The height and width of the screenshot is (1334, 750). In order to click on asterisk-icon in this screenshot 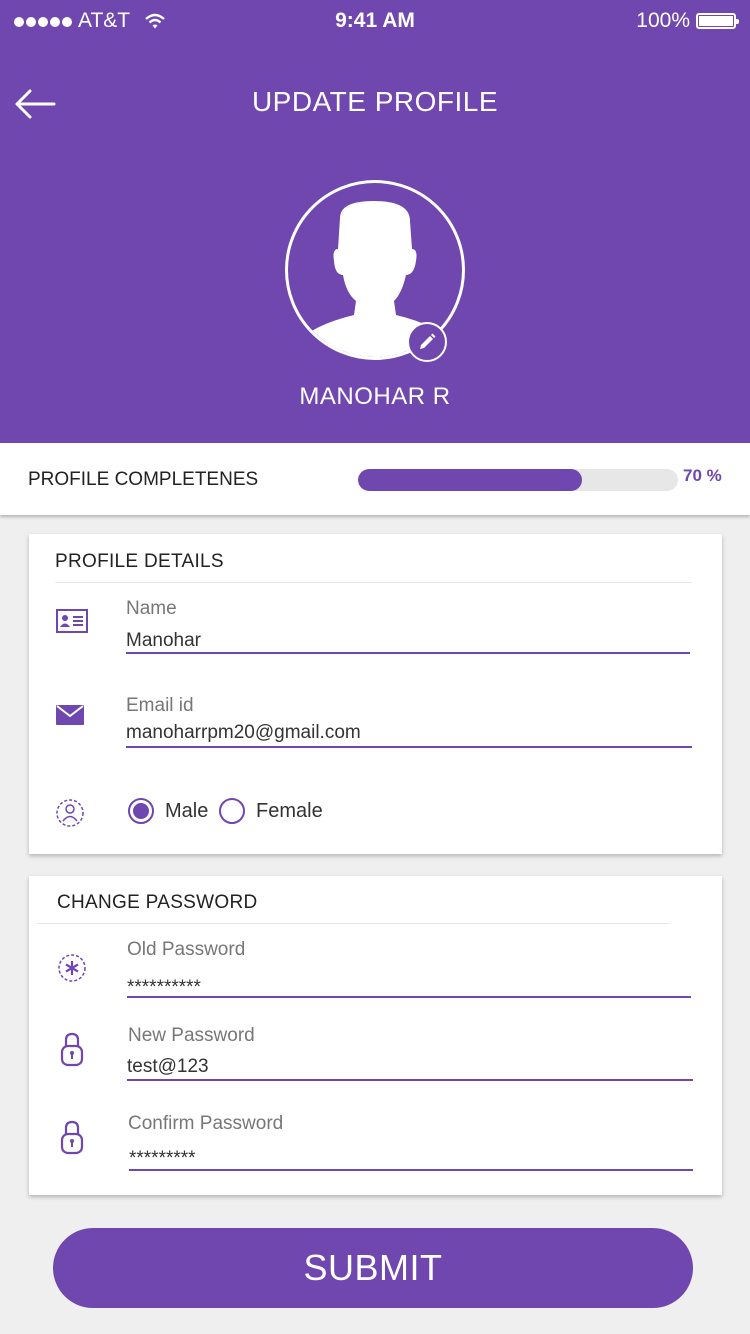, I will do `click(72, 968)`.